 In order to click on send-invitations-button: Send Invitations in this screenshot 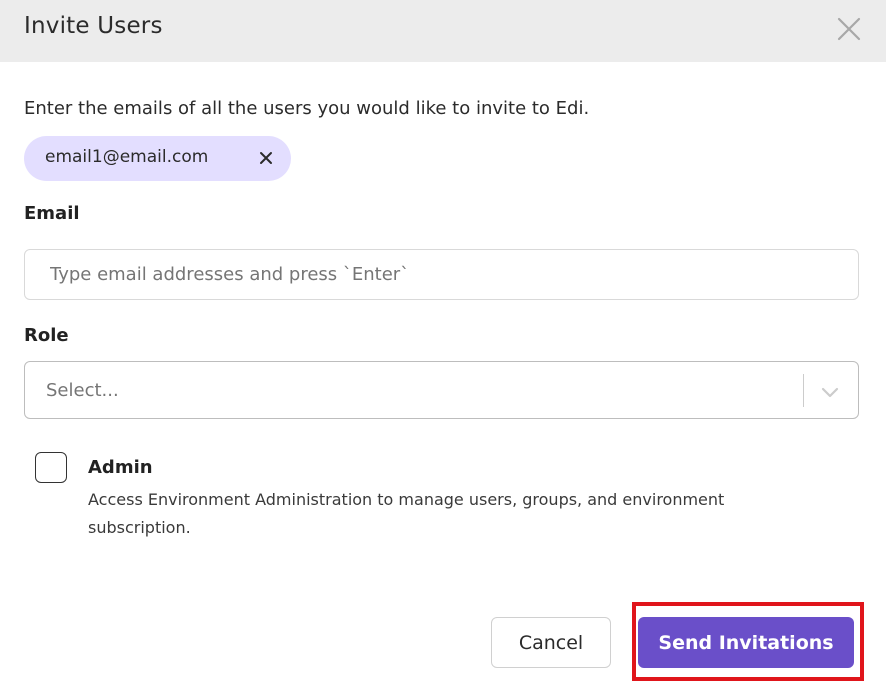, I will do `click(746, 642)`.